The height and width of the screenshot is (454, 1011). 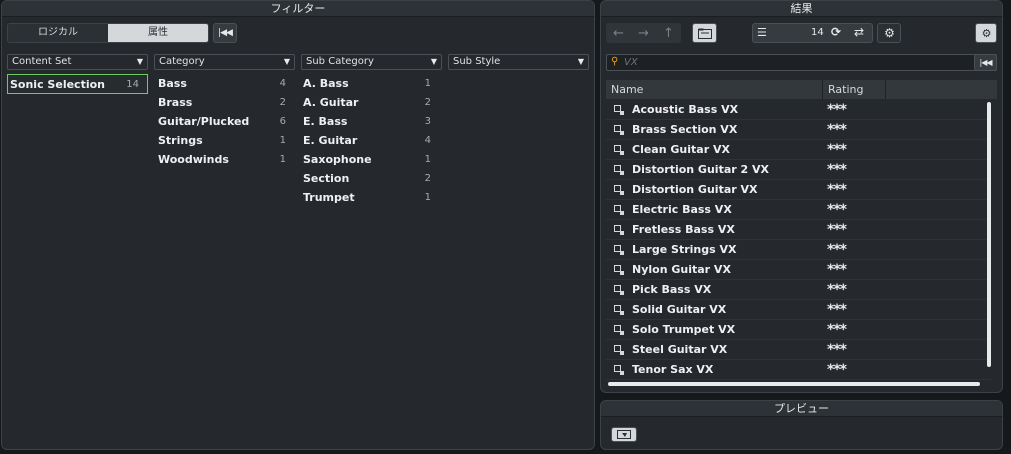 What do you see at coordinates (330, 140) in the screenshot?
I see `item-label: E. Guitar` at bounding box center [330, 140].